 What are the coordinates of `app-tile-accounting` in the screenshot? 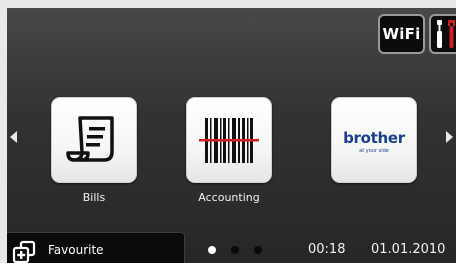 It's located at (229, 140).